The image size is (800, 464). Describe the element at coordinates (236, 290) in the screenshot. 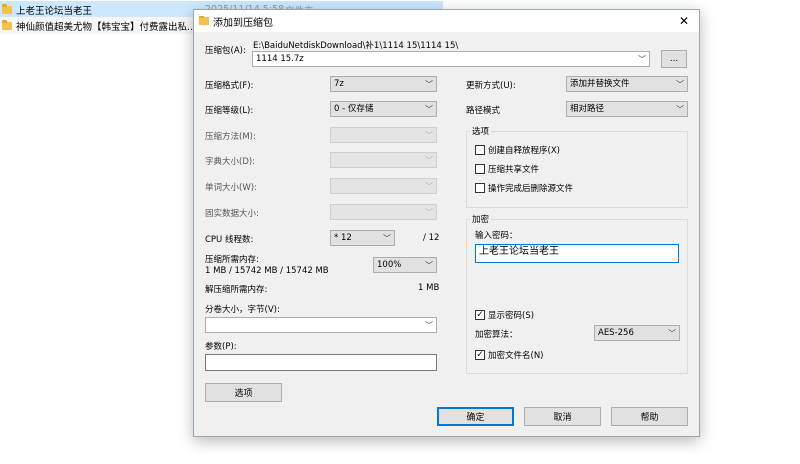

I see `decomp-label: 解压缩所需内存:` at that location.